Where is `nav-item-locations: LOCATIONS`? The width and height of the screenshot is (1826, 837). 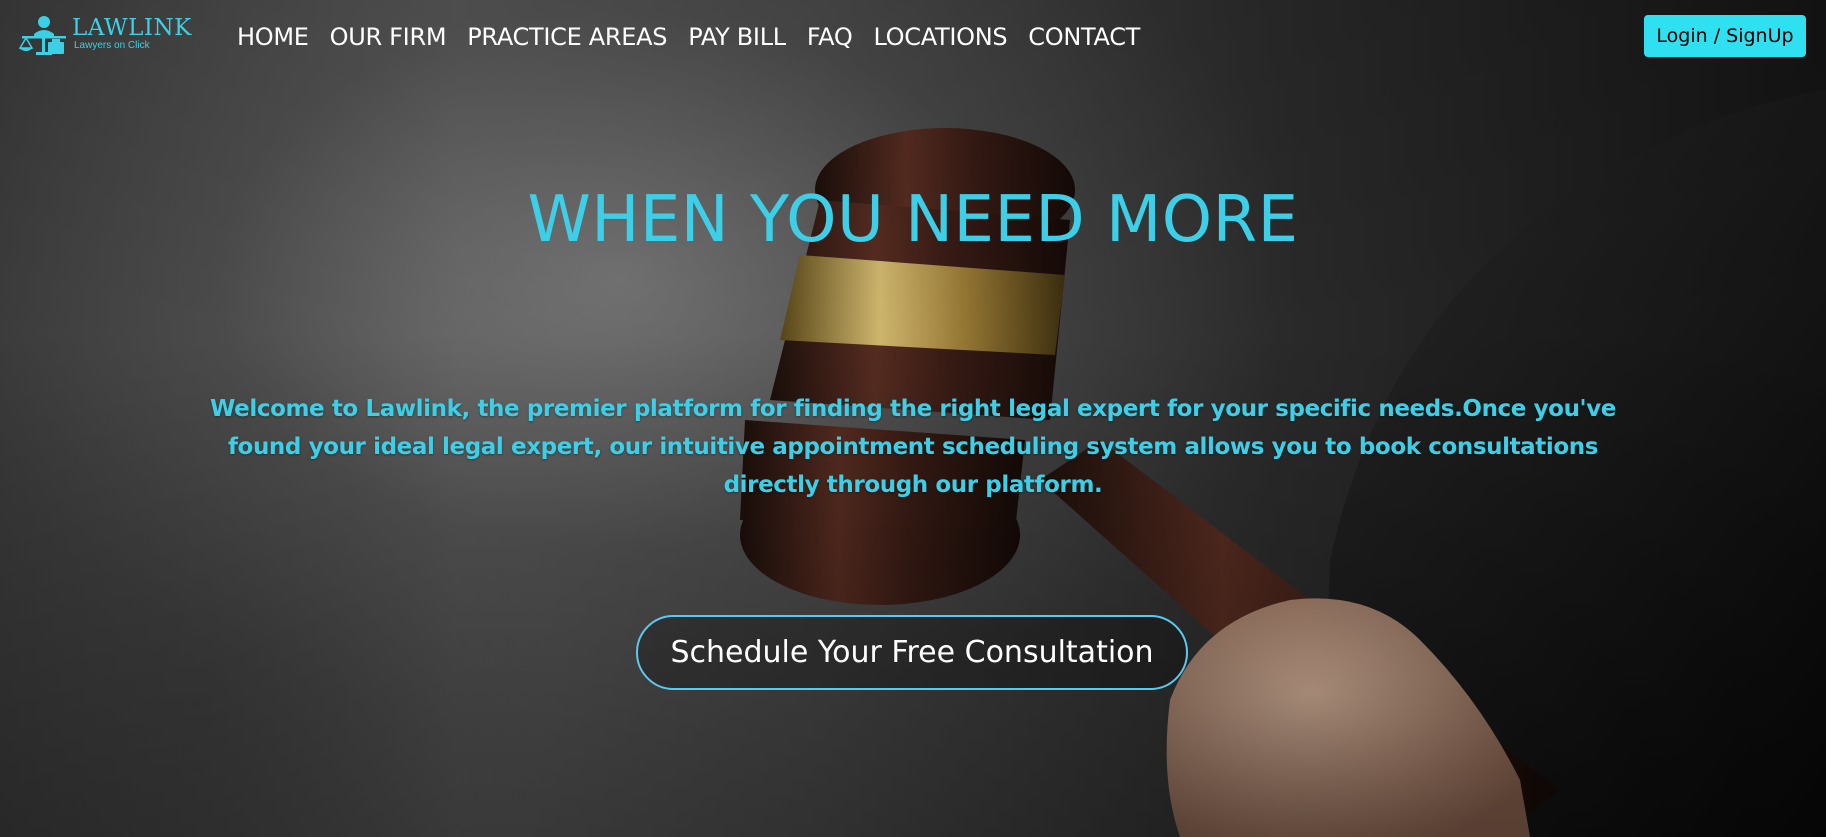
nav-item-locations: LOCATIONS is located at coordinates (940, 37).